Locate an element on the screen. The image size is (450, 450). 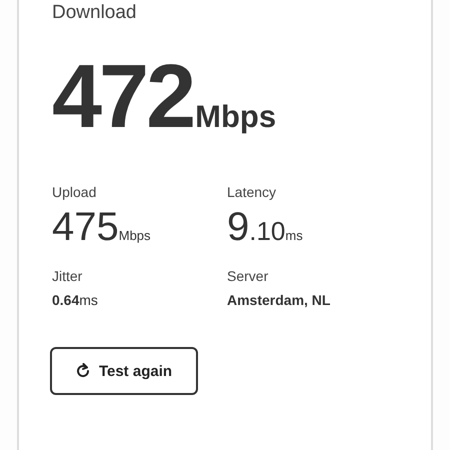
stat-decimals: .10 is located at coordinates (267, 231).